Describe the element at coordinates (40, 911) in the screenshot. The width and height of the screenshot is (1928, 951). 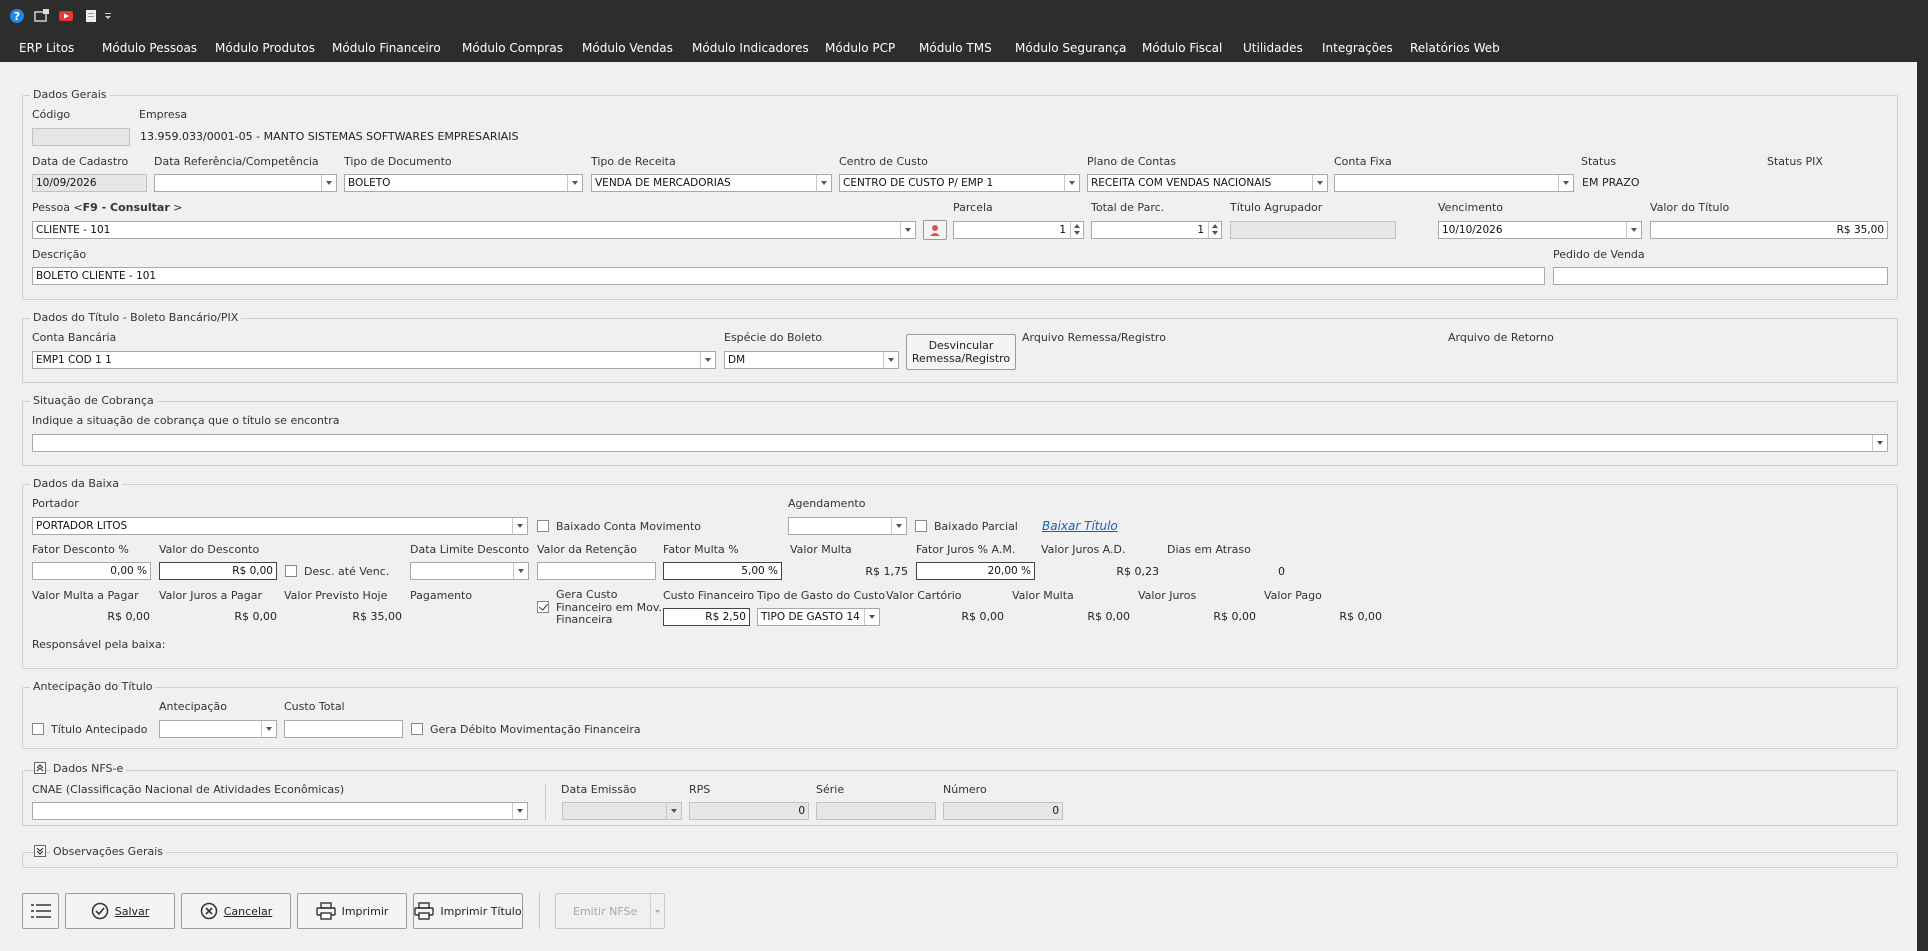
I see `menu-list-button` at that location.